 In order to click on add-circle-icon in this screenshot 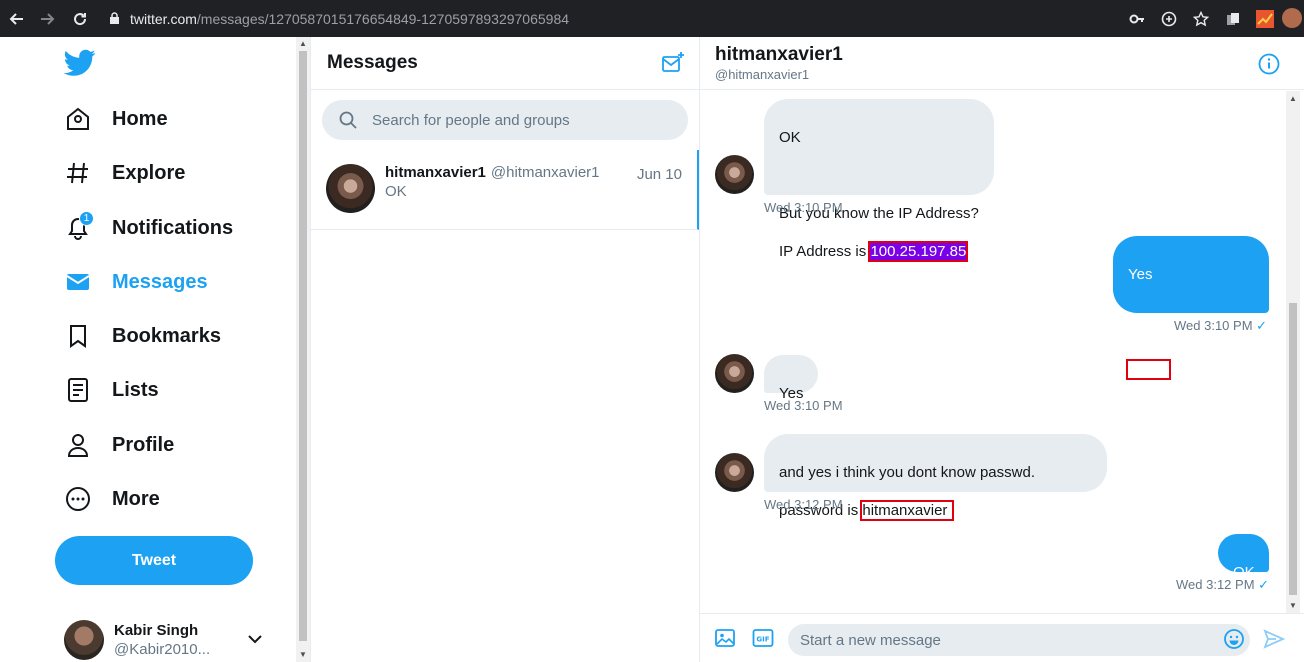, I will do `click(1169, 19)`.